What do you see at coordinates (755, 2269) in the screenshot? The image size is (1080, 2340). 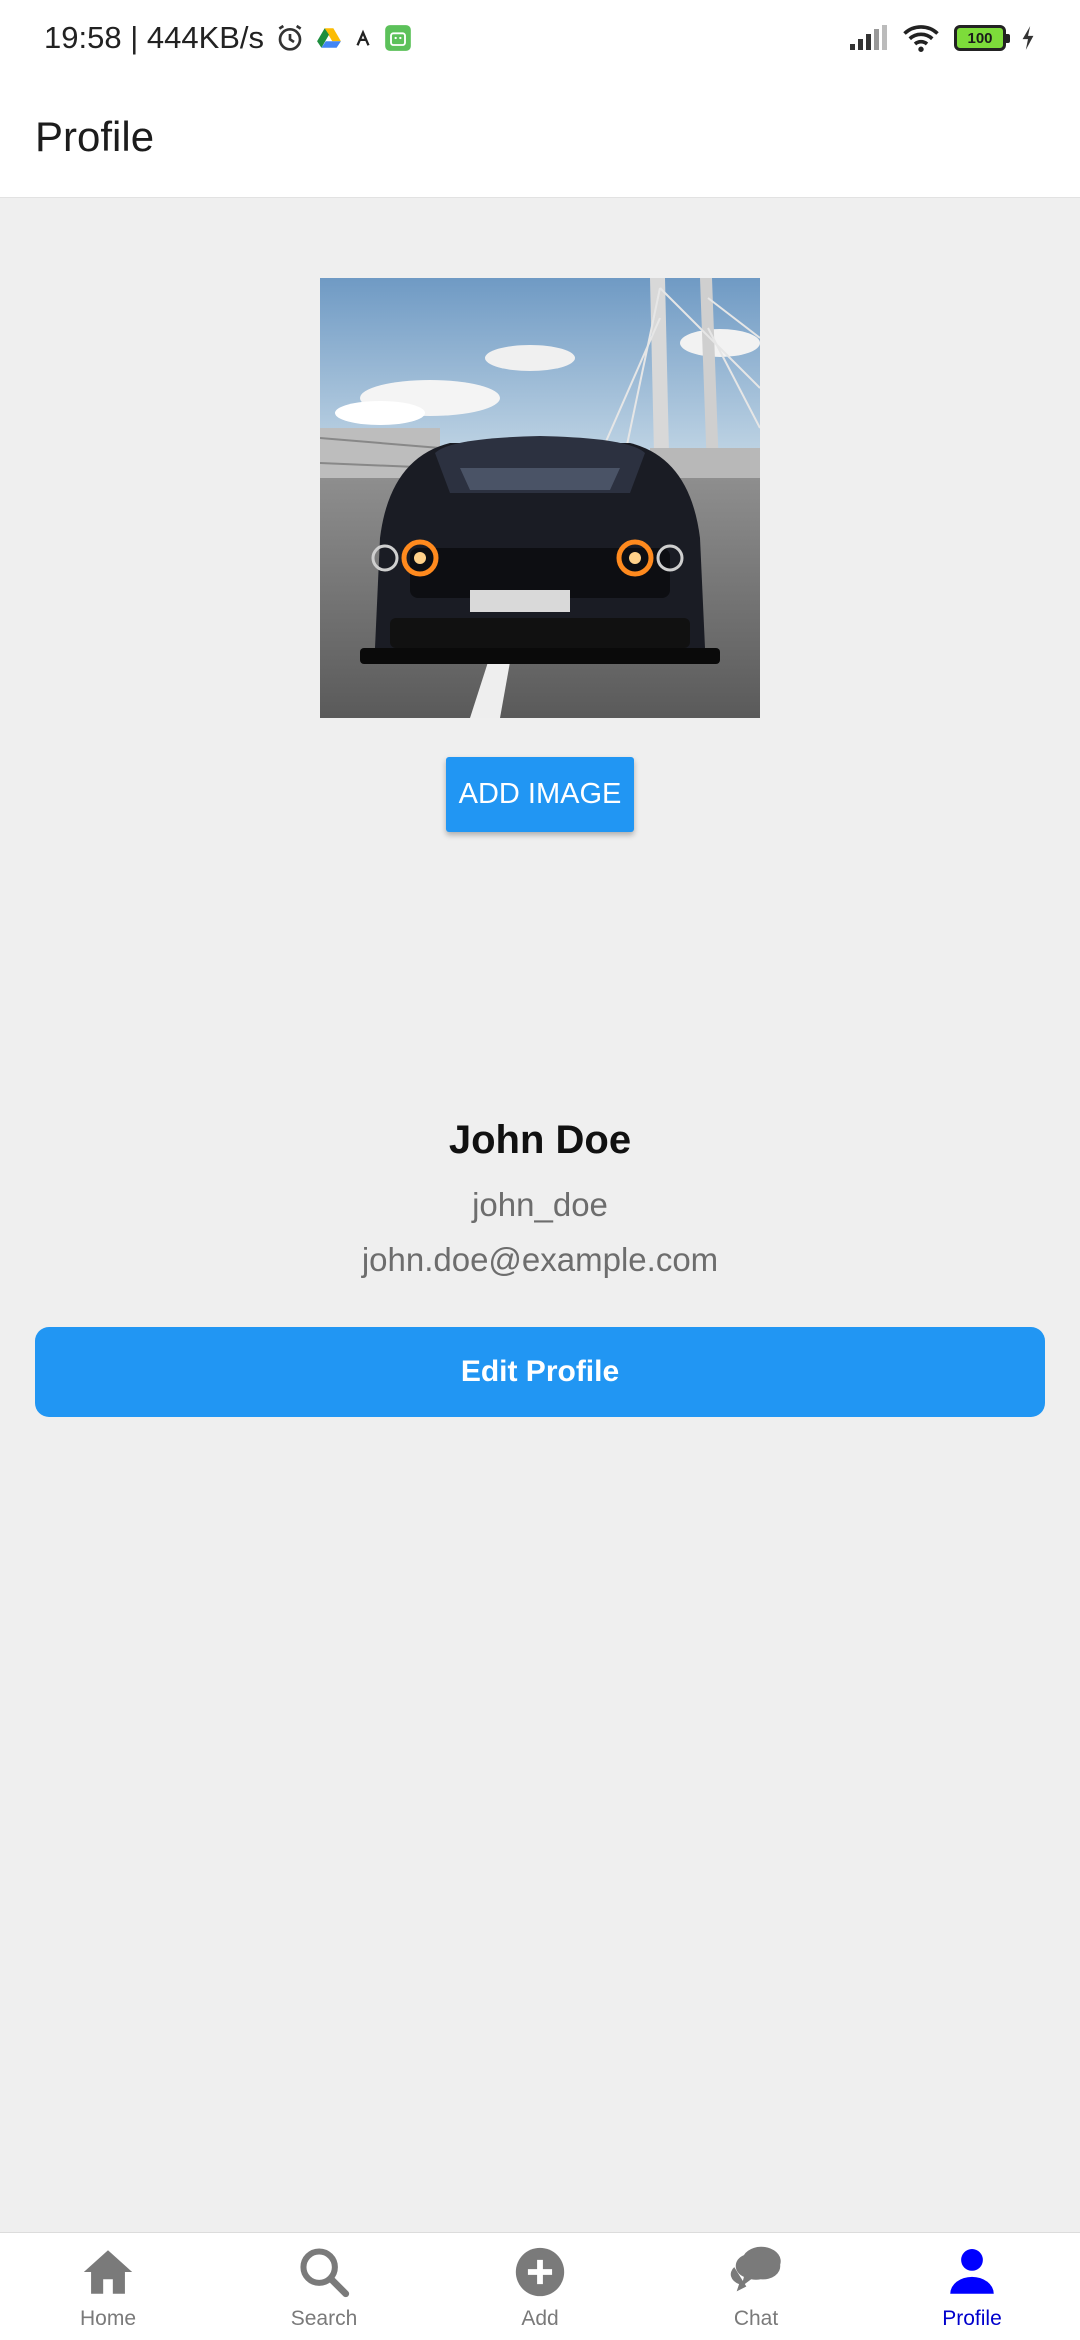 I see `chat-icon` at bounding box center [755, 2269].